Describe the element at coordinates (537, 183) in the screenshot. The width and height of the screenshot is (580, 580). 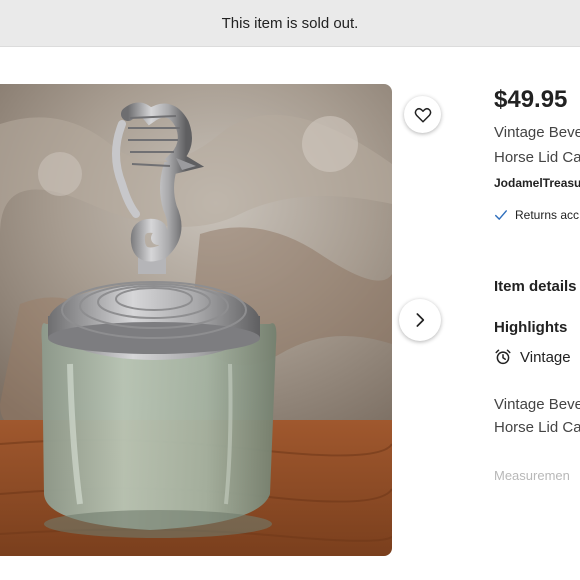
I see `shop-name-link: JodamelTreasur` at that location.